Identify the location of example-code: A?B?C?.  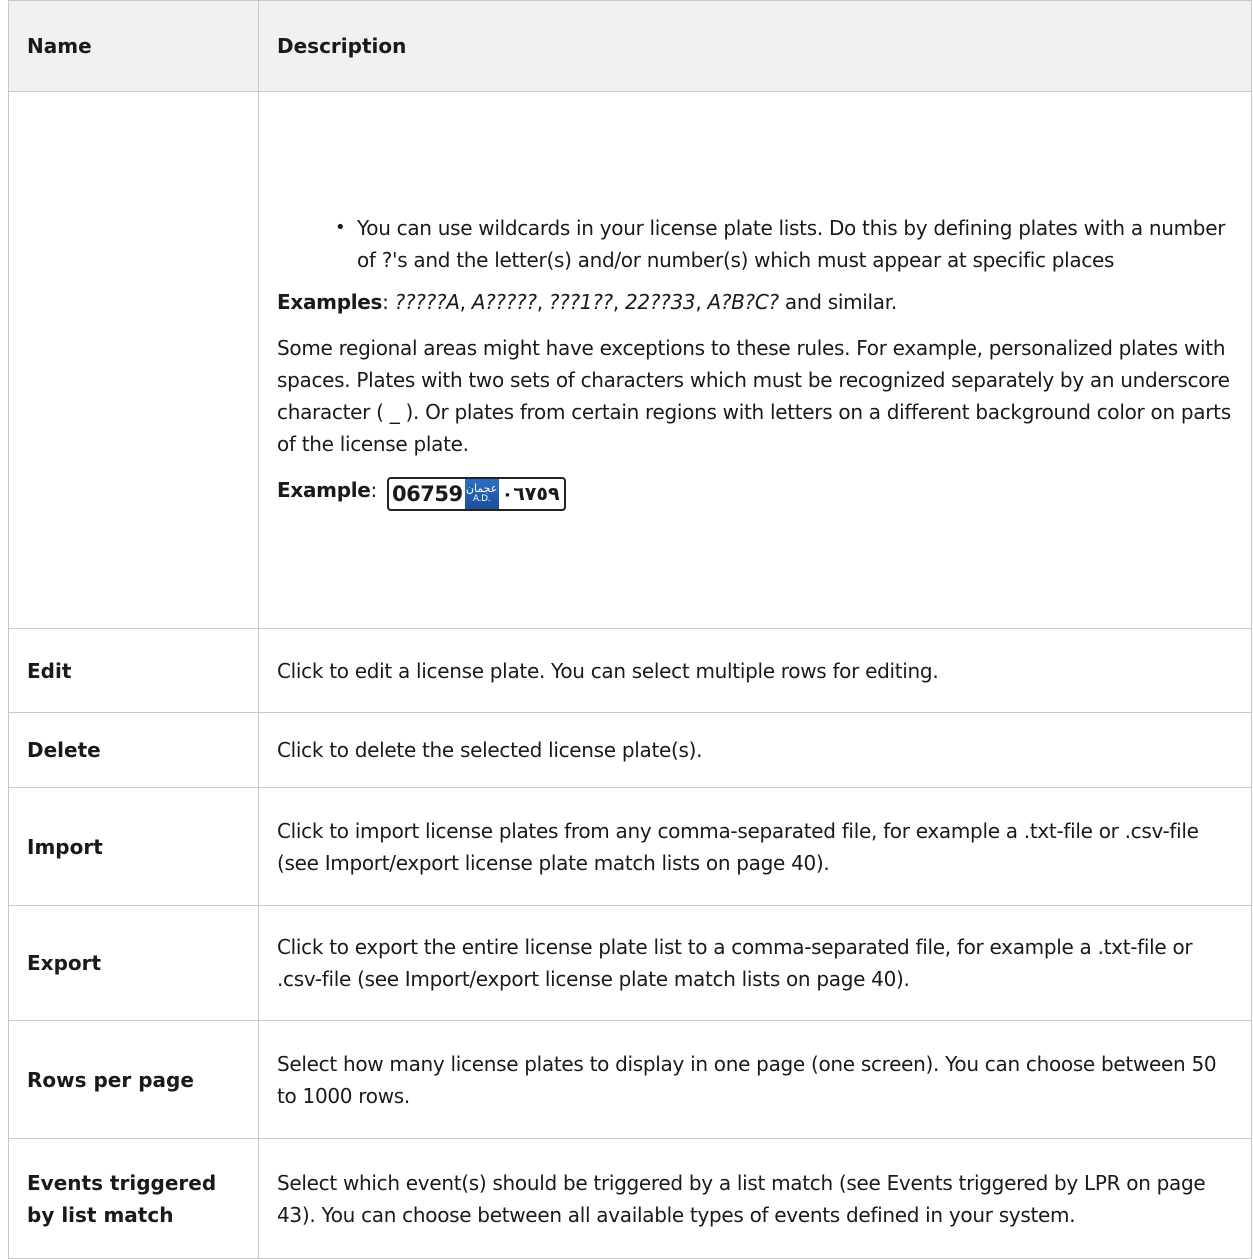
(743, 301).